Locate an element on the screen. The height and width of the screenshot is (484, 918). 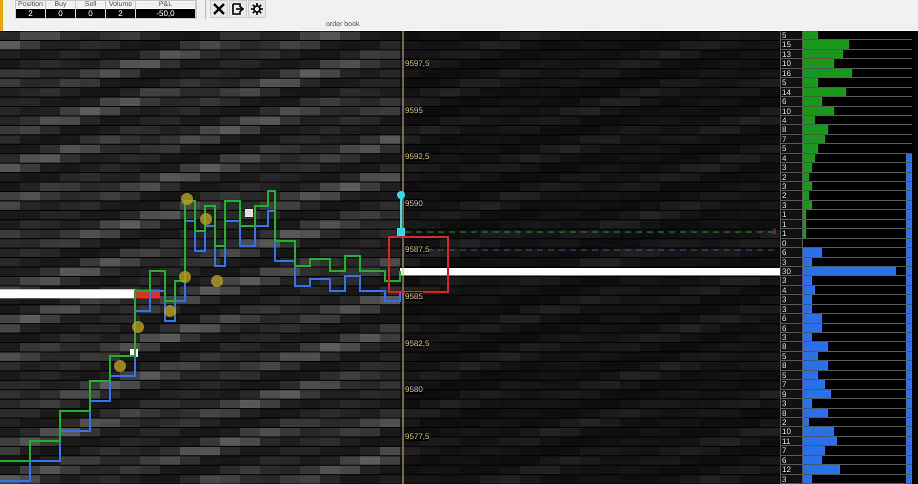
exit-icon is located at coordinates (238, 9).